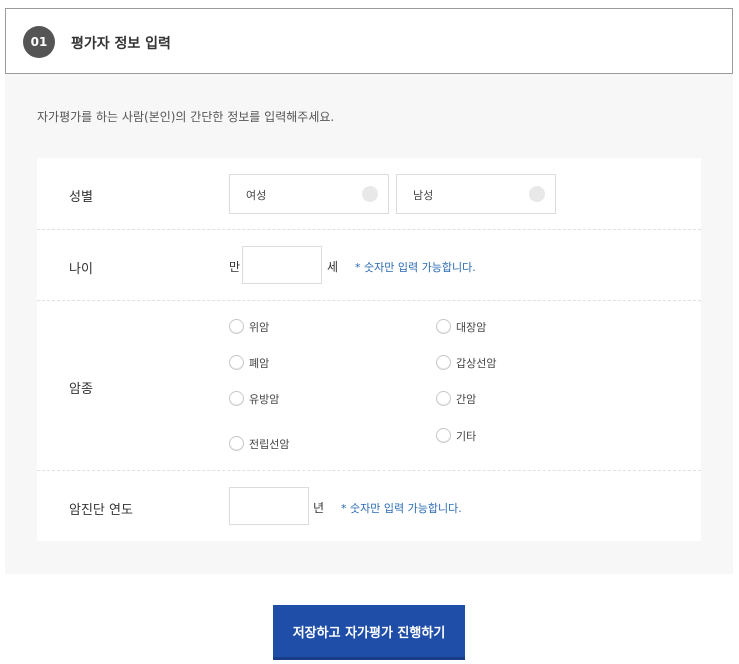 Image resolution: width=739 pixels, height=664 pixels. I want to click on gender-row: 성별 여성 남성, so click(369, 194).